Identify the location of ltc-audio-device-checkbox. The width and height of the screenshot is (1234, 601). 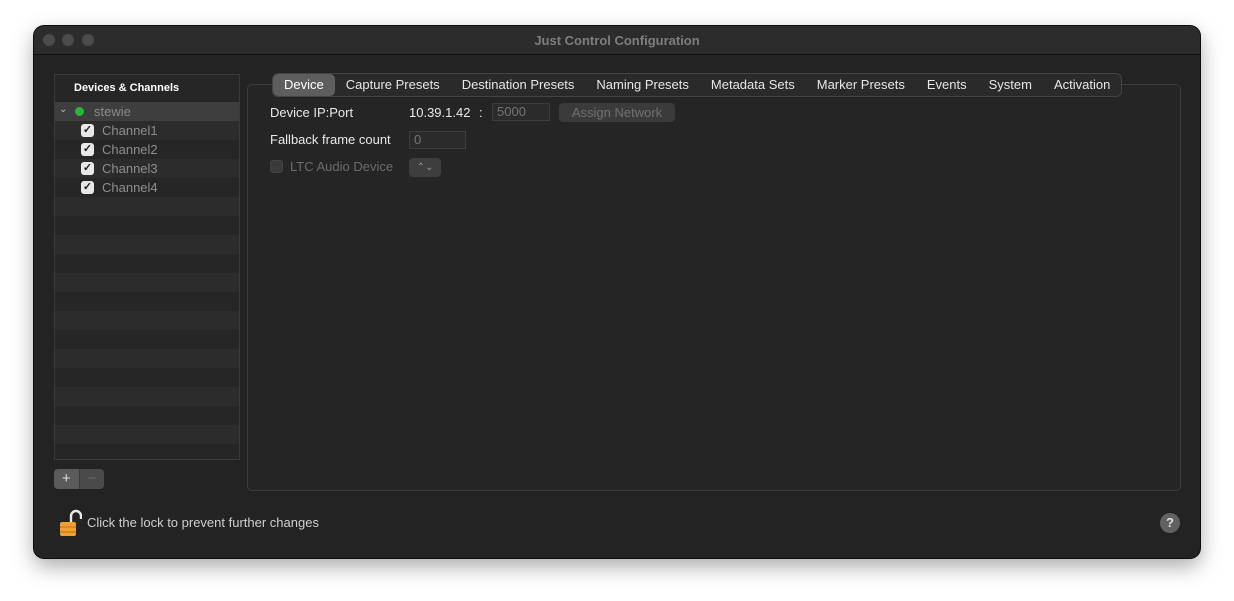
(276, 166).